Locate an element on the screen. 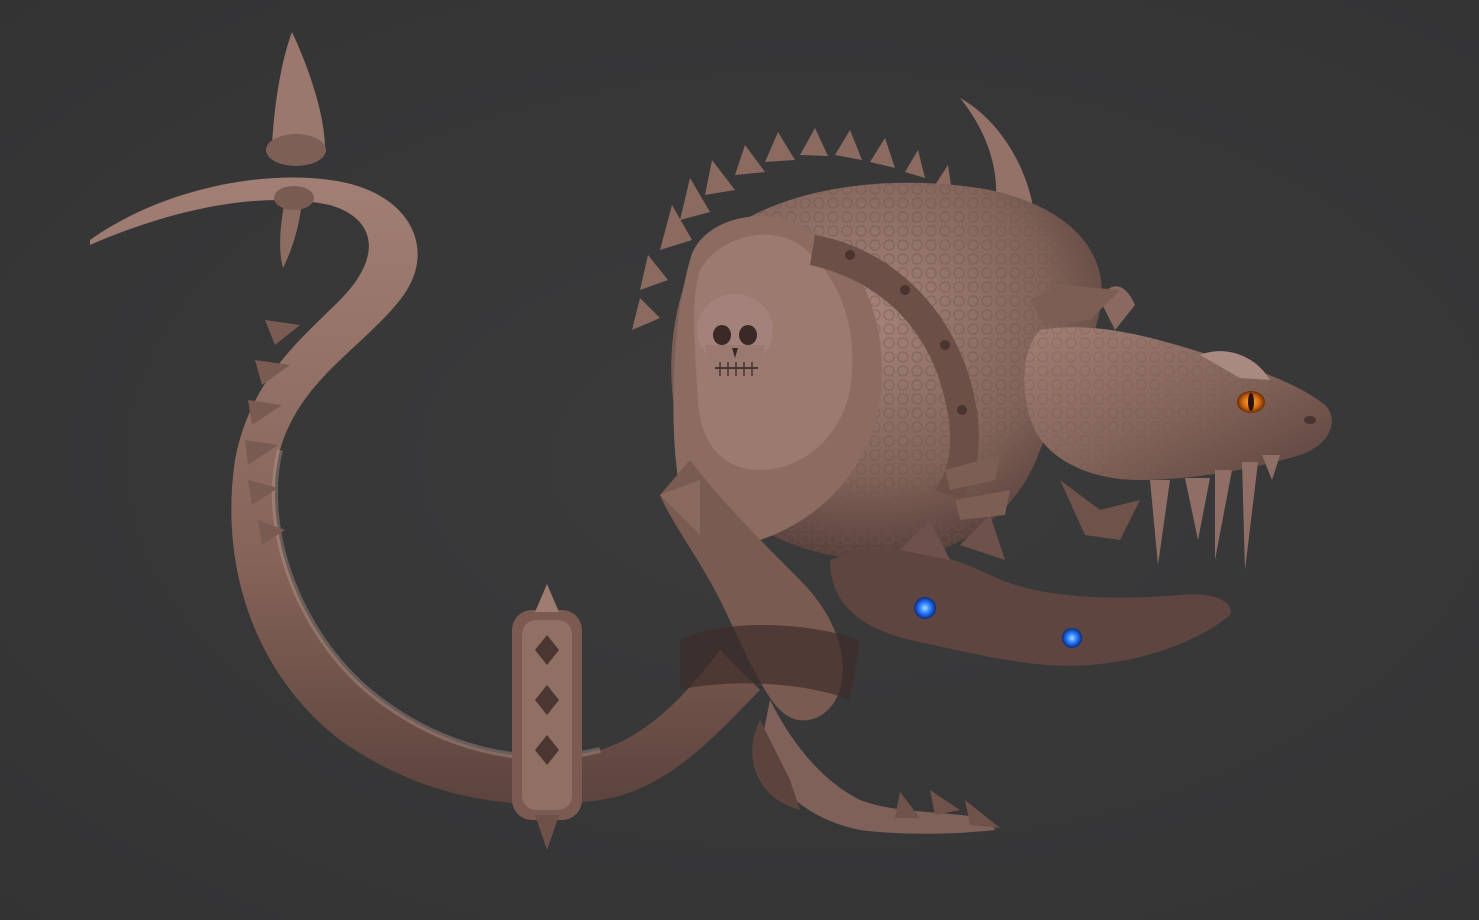 The image size is (1479, 920). gem-blue-left is located at coordinates (925, 608).